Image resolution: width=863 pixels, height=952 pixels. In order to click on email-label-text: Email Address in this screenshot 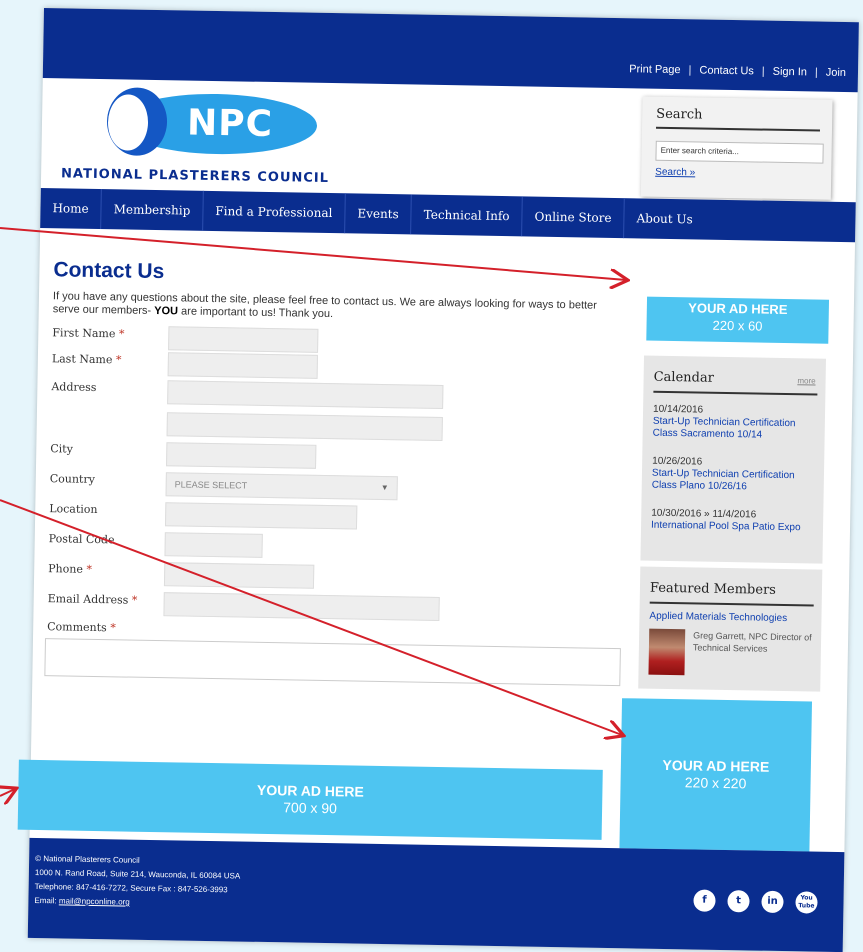, I will do `click(88, 599)`.